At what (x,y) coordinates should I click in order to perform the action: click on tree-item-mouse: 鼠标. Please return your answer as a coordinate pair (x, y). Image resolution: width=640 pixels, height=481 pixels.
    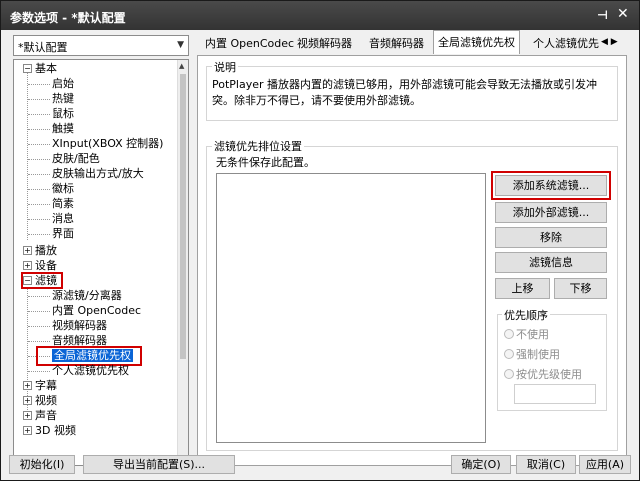
    Looking at the image, I should click on (63, 113).